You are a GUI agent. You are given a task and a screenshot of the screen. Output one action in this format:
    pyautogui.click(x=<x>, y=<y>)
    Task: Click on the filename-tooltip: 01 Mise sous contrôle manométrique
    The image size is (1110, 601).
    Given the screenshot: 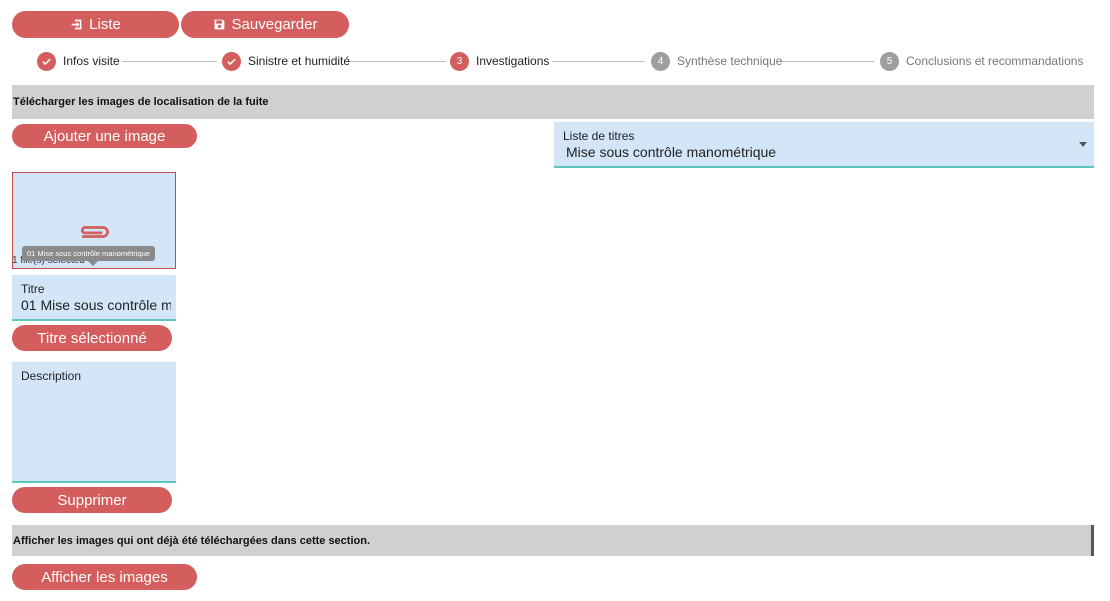 What is the action you would take?
    pyautogui.click(x=88, y=256)
    